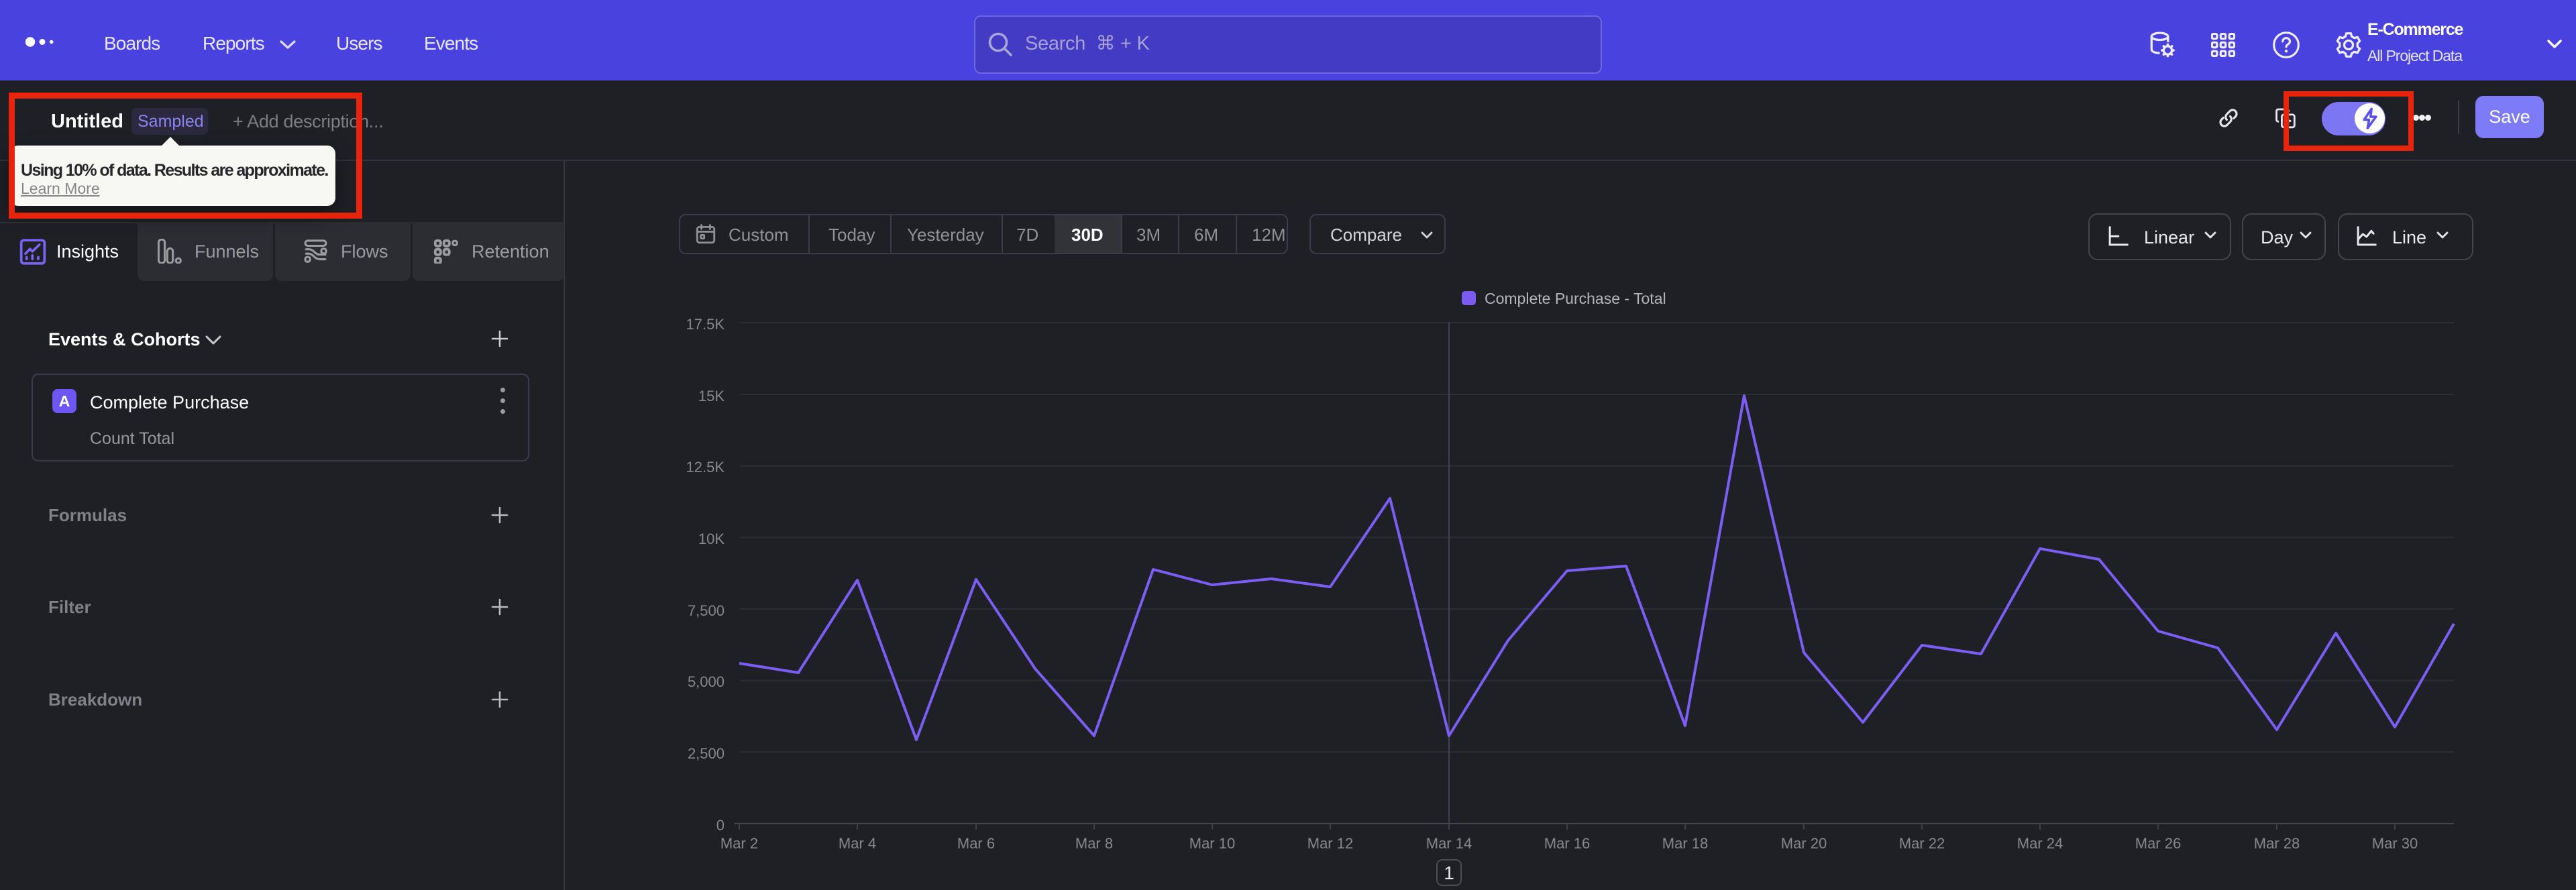 Image resolution: width=2576 pixels, height=890 pixels. What do you see at coordinates (1567, 843) in the screenshot?
I see `svg-text: Mar 16` at bounding box center [1567, 843].